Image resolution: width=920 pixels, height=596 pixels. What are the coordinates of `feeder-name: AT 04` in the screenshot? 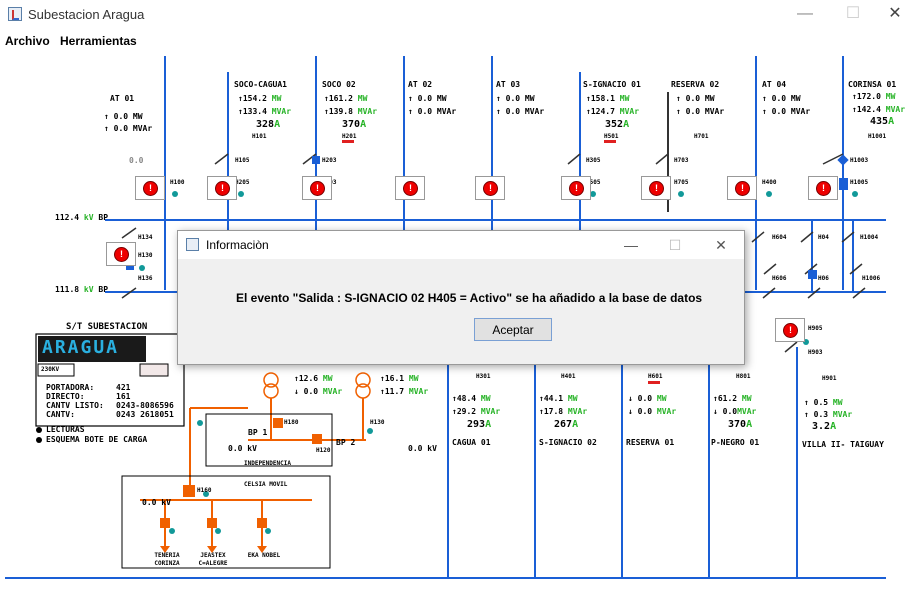 It's located at (774, 84).